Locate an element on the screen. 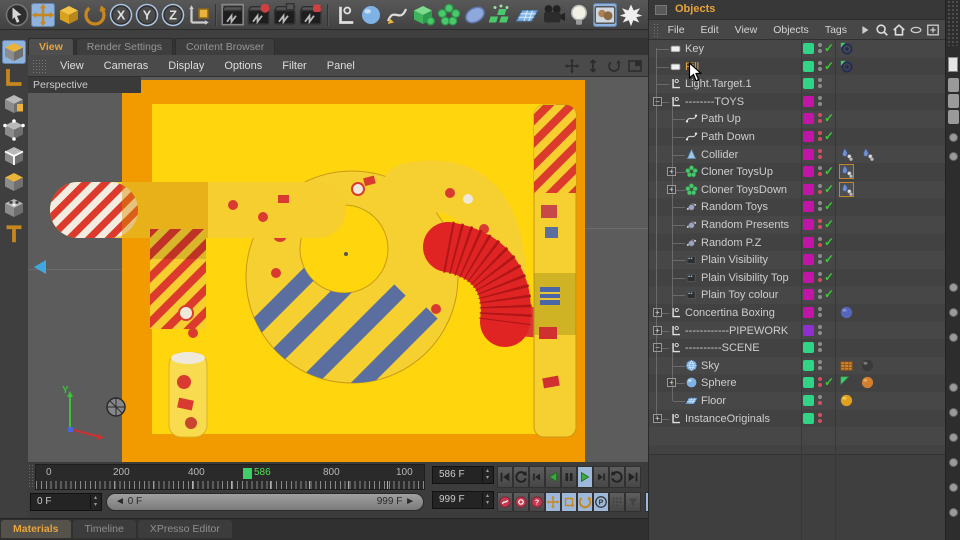 This screenshot has height=540, width=960. object-label: Cloner ToysDown is located at coordinates (744, 190).